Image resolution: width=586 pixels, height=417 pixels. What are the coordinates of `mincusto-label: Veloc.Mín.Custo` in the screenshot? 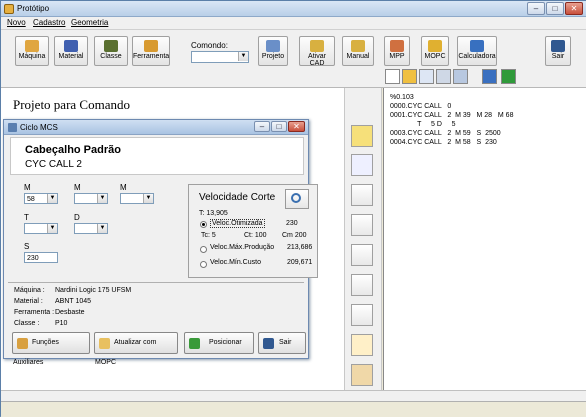 It's located at (235, 262).